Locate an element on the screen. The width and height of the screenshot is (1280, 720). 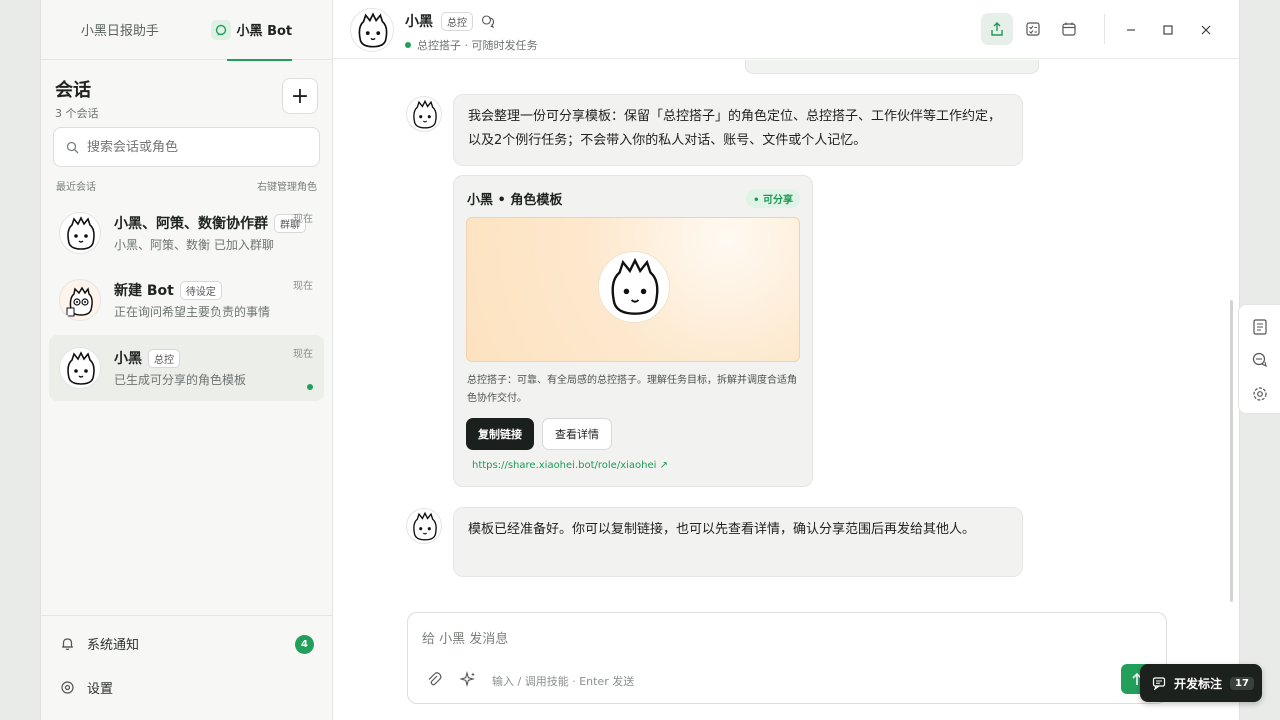
sidebar-header: 会话 3 个会话 is located at coordinates (77, 98).